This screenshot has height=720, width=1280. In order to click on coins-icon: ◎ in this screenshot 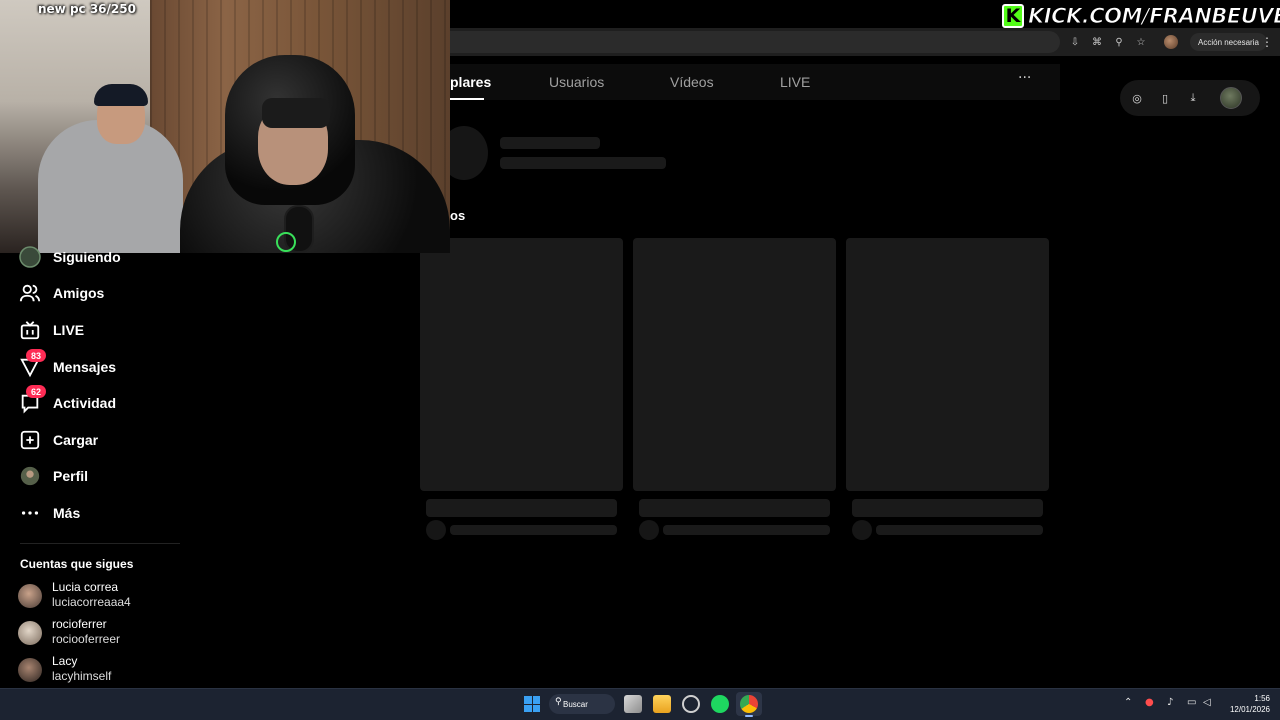, I will do `click(1137, 98)`.